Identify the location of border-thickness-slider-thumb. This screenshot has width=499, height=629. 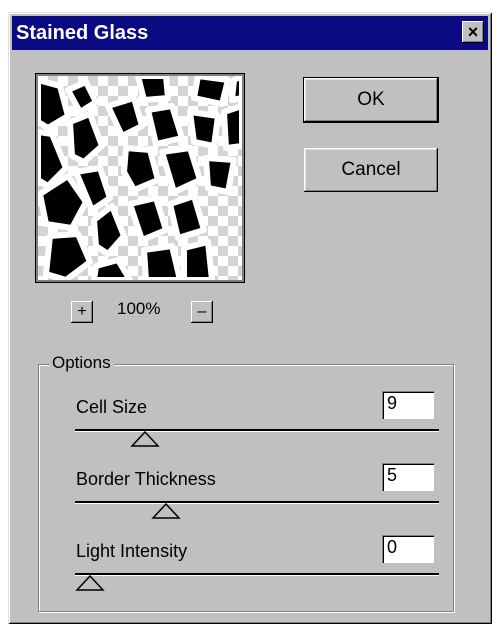
(166, 511).